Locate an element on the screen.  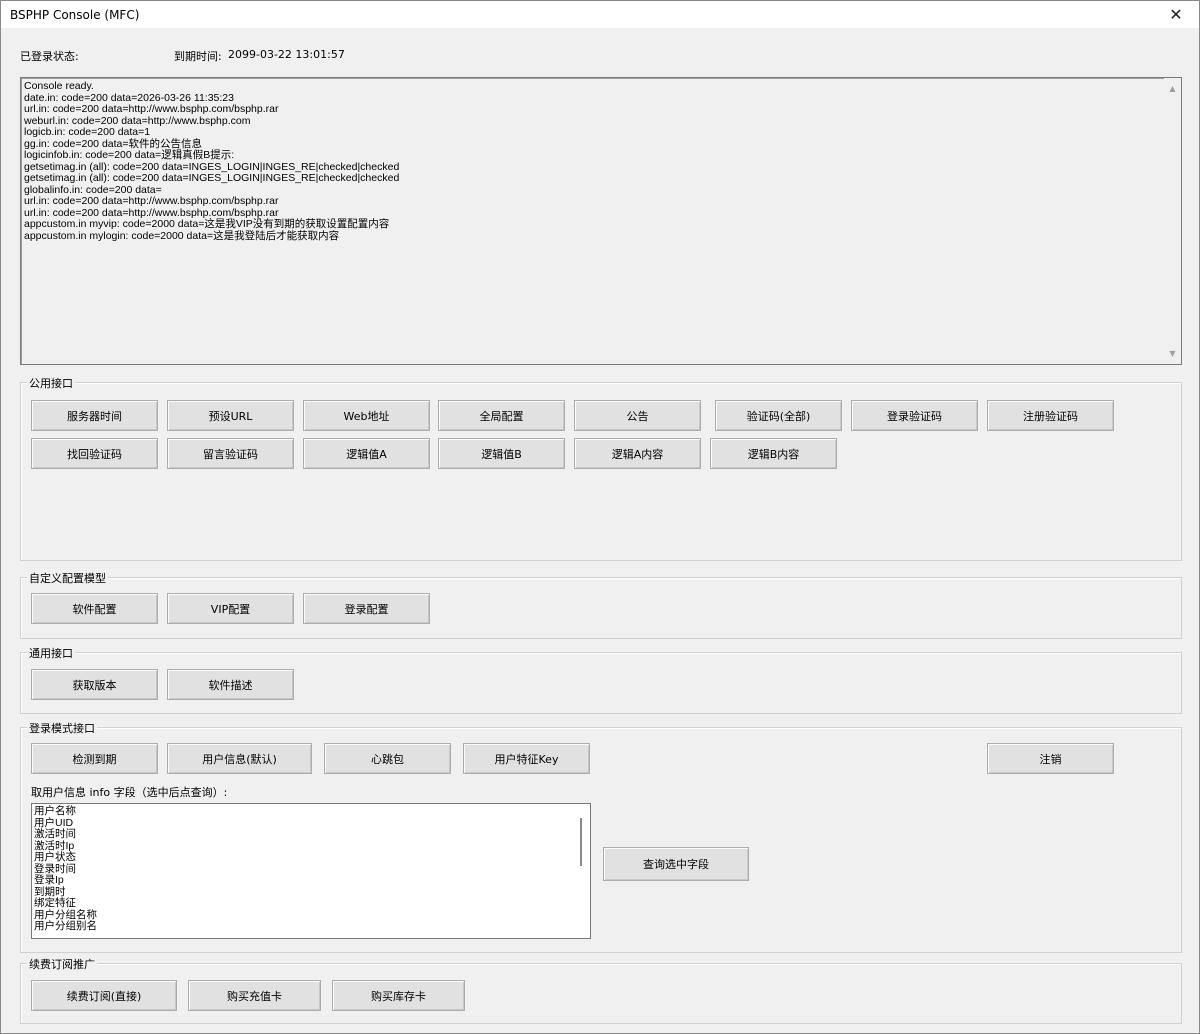
heartbeat-button: 心跳包 is located at coordinates (387, 758).